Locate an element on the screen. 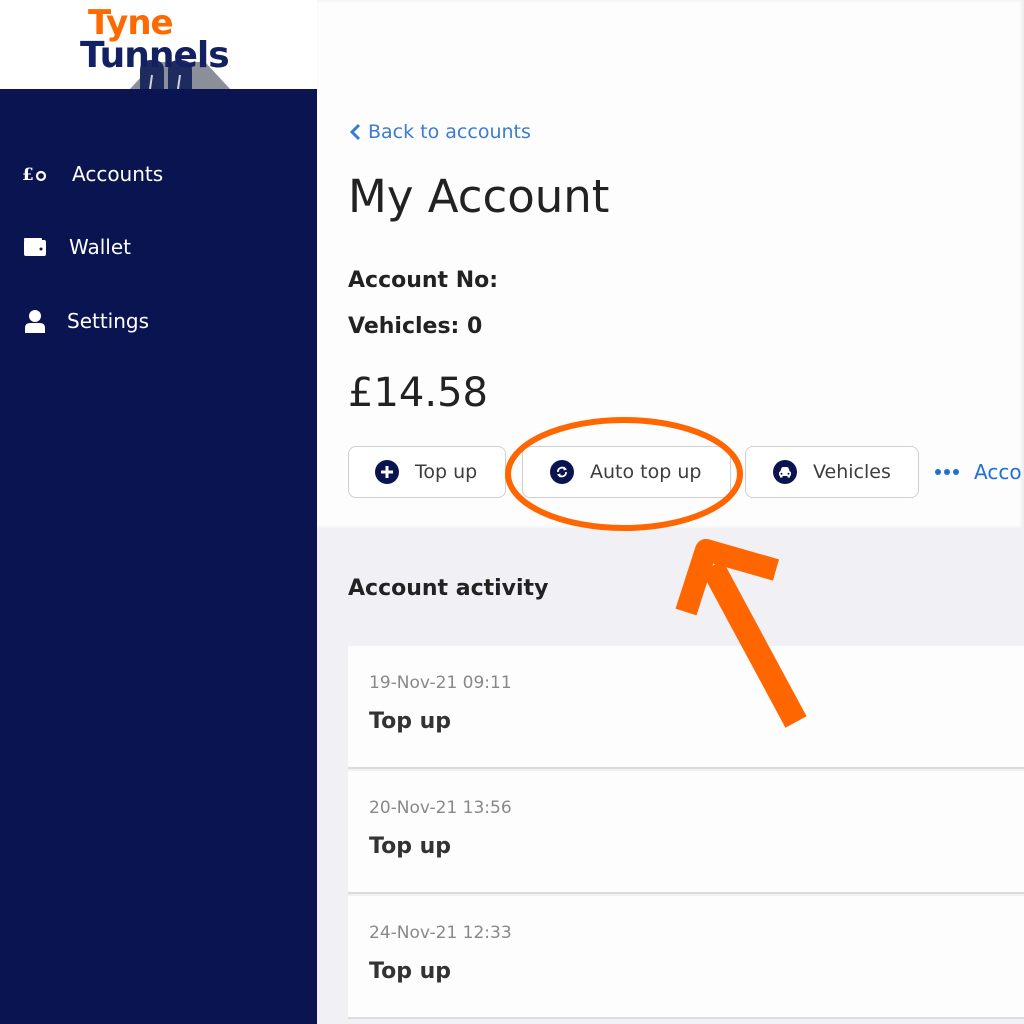  sidebar-item-accounts: £ Accounts is located at coordinates (158, 174).